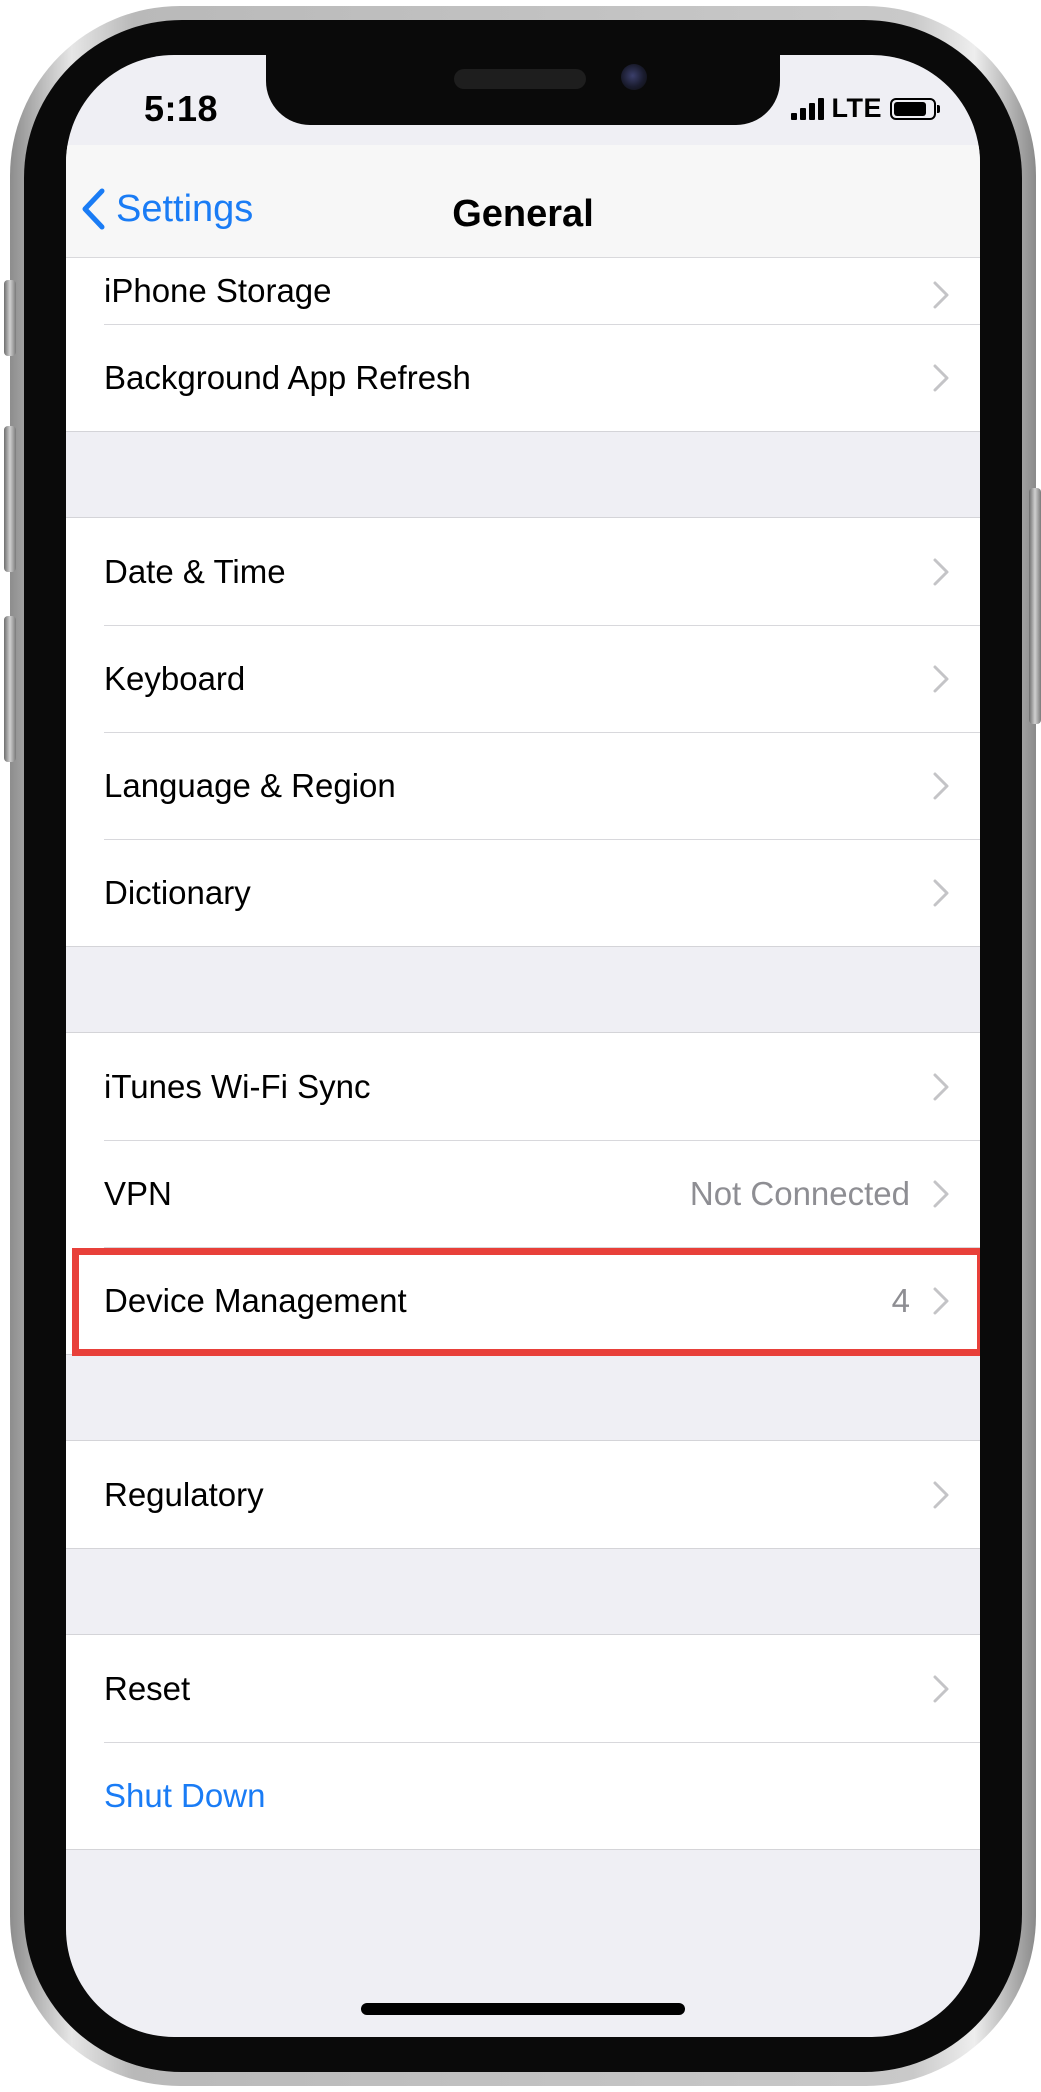  Describe the element at coordinates (523, 785) in the screenshot. I see `row-language-region: Language & Region` at that location.